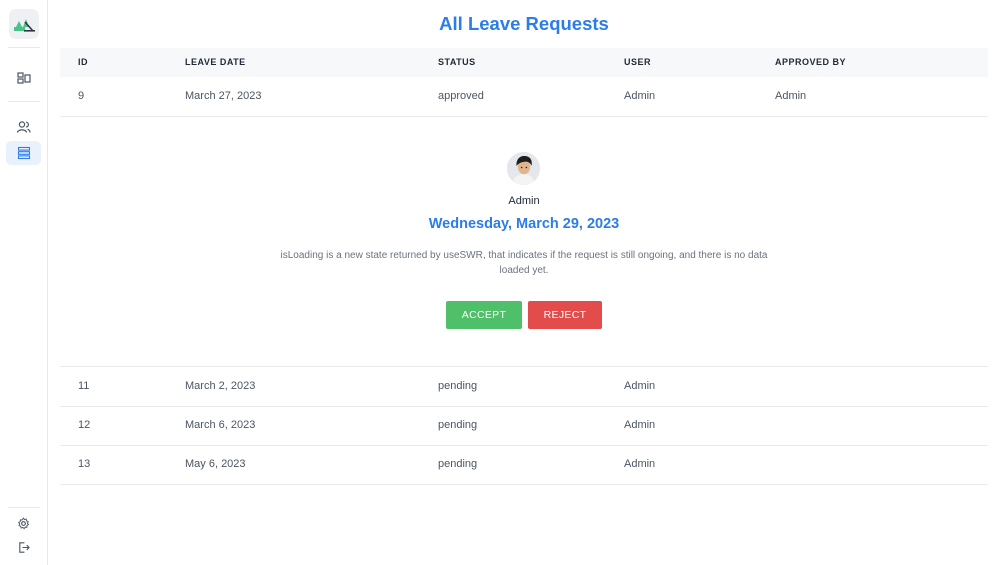  I want to click on sidebar, so click(24, 282).